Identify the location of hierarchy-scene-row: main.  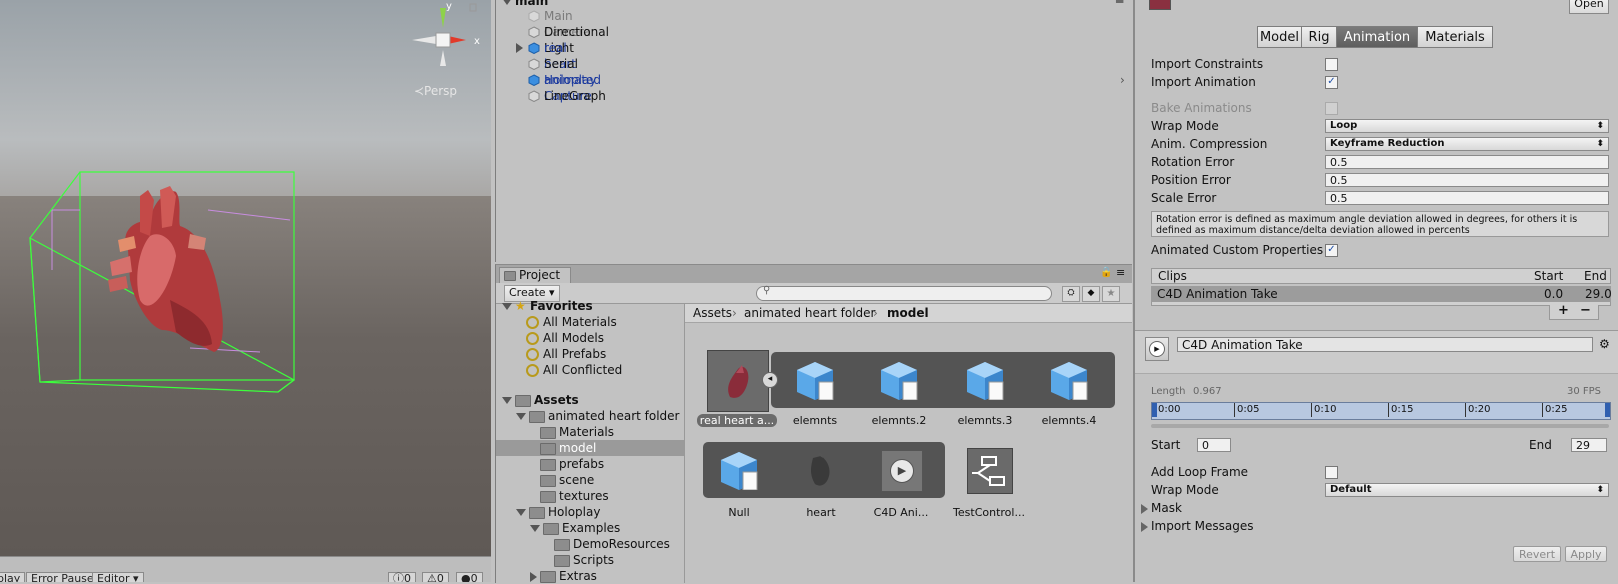
(525, 4).